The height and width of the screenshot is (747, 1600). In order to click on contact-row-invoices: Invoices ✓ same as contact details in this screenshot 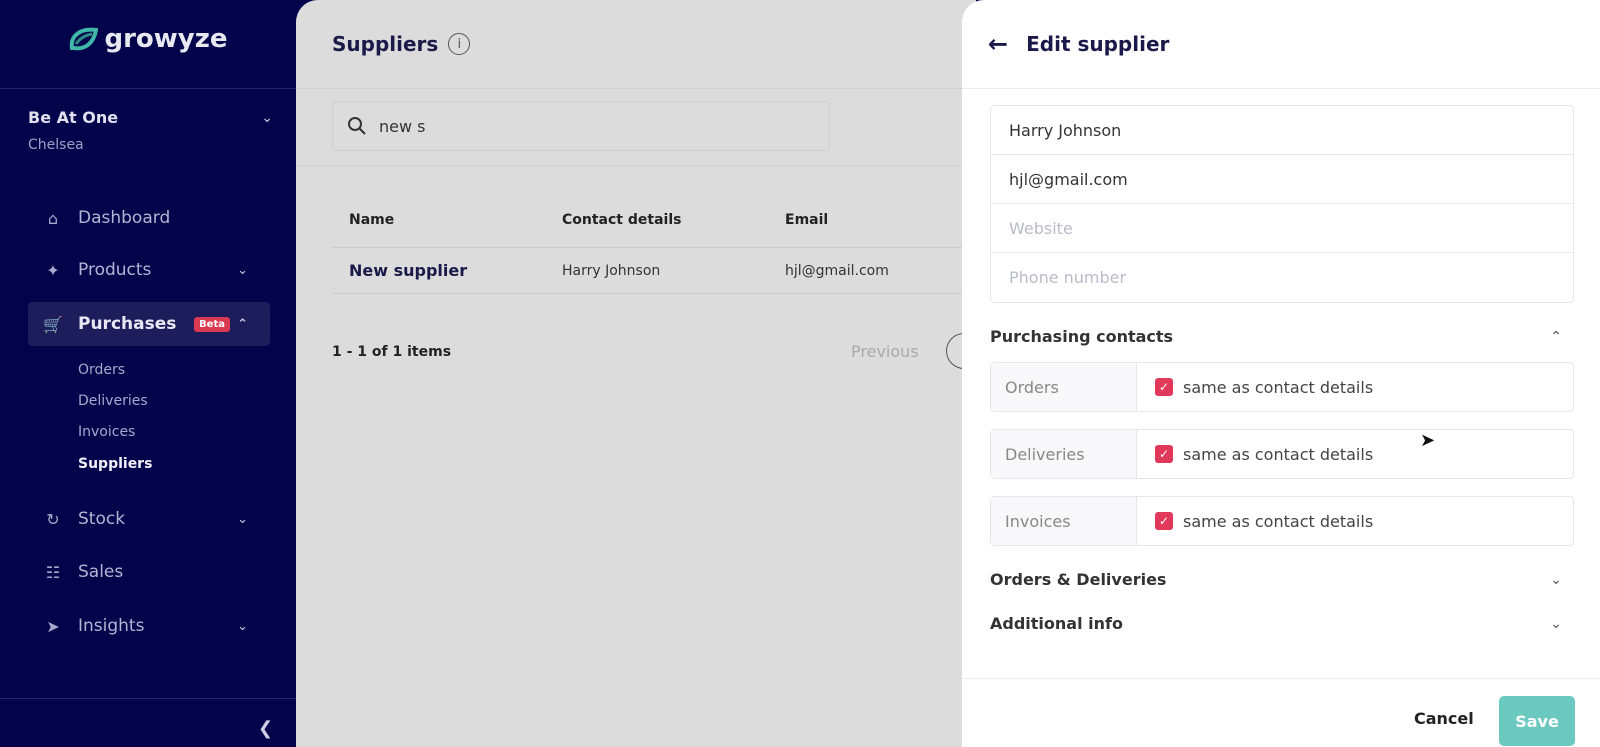, I will do `click(1282, 521)`.